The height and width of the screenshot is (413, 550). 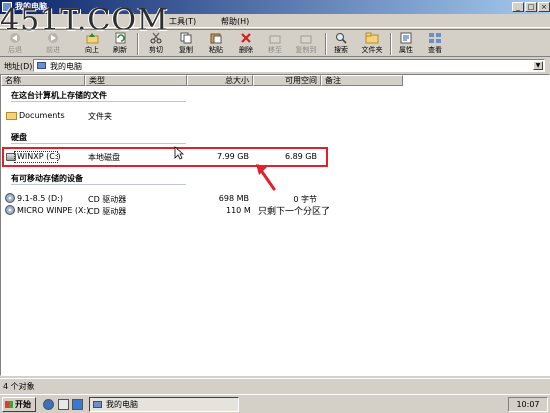 I want to click on item-total: 110 M, so click(x=238, y=210).